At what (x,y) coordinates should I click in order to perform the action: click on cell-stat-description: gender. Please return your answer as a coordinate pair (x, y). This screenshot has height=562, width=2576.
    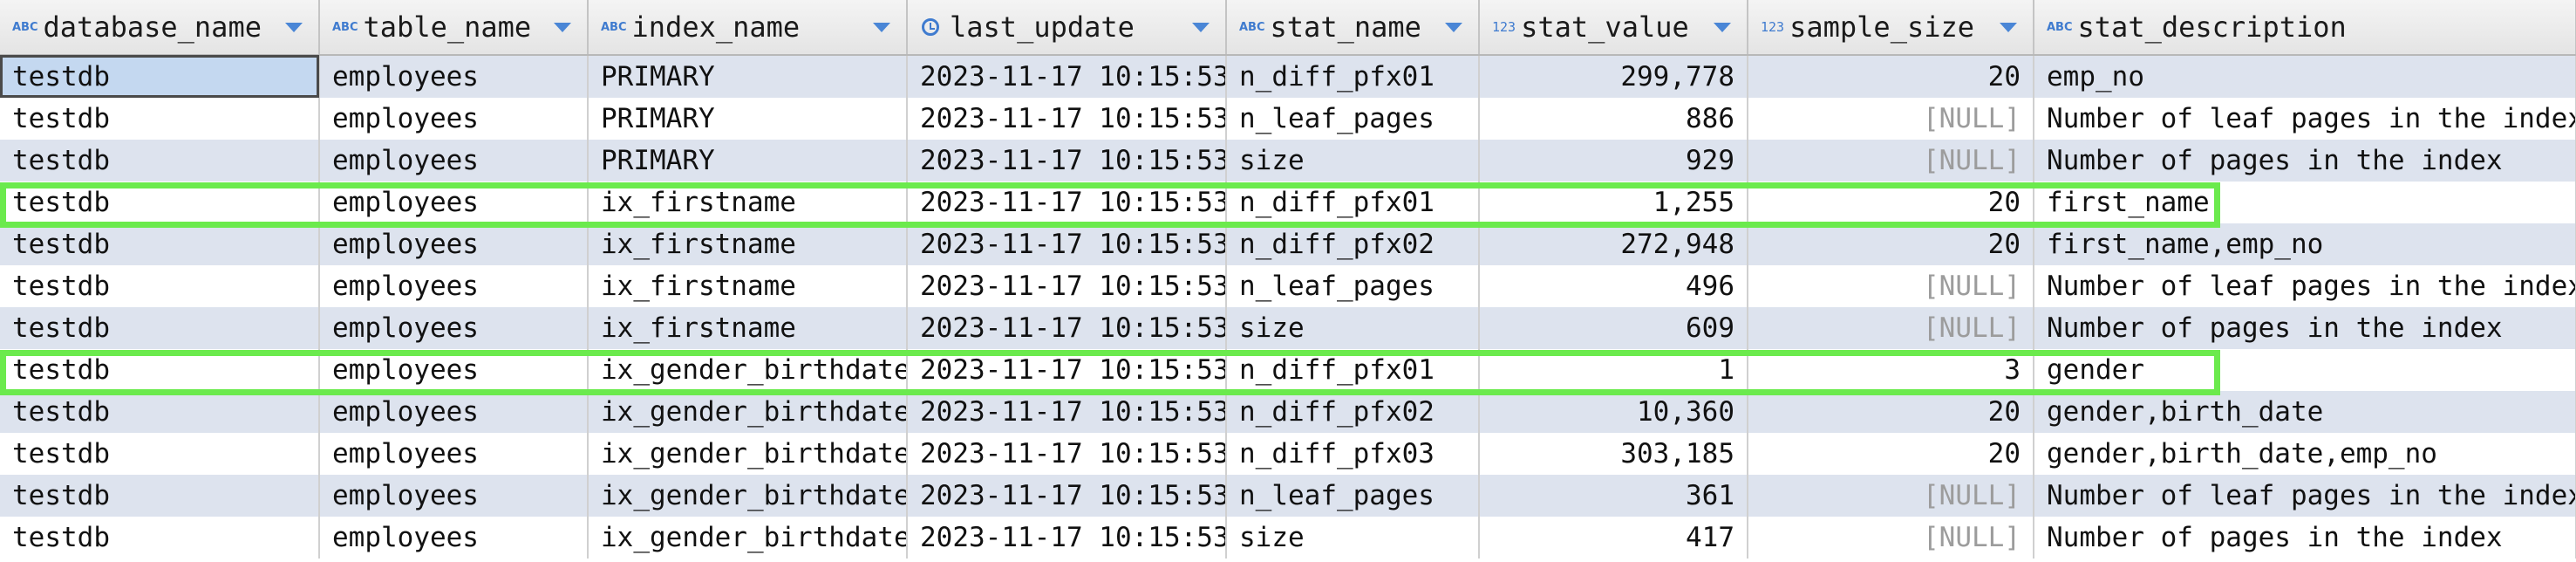
    Looking at the image, I should click on (2305, 370).